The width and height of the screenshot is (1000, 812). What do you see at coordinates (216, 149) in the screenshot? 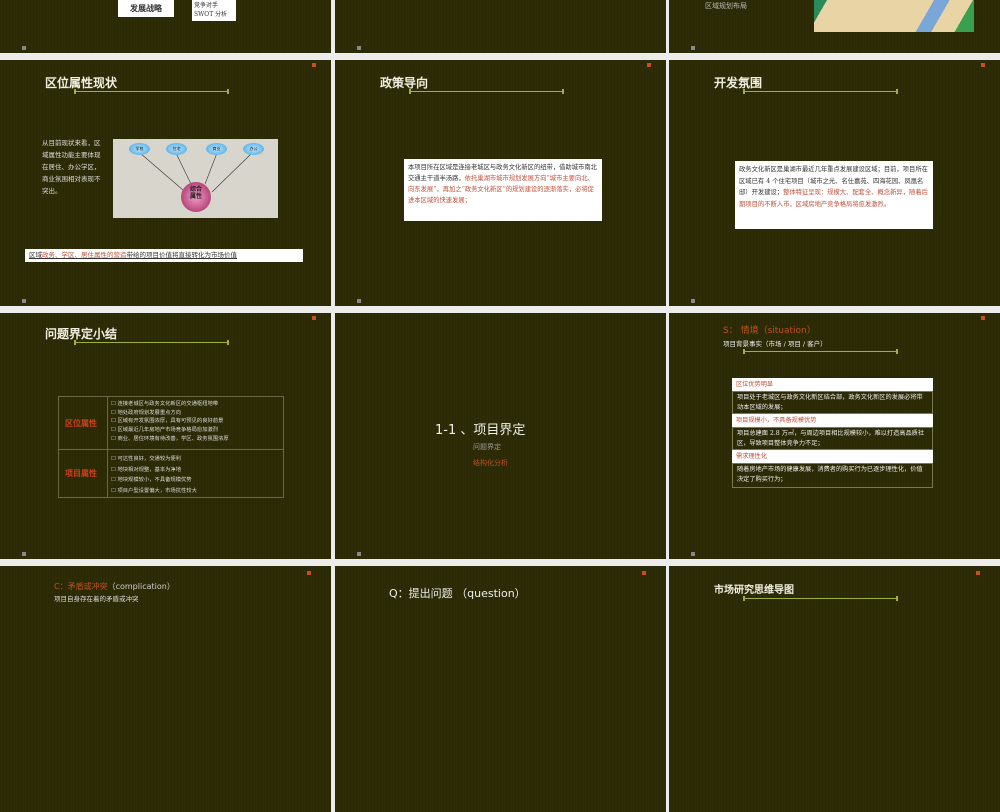
I see `node-commerce: 商业` at bounding box center [216, 149].